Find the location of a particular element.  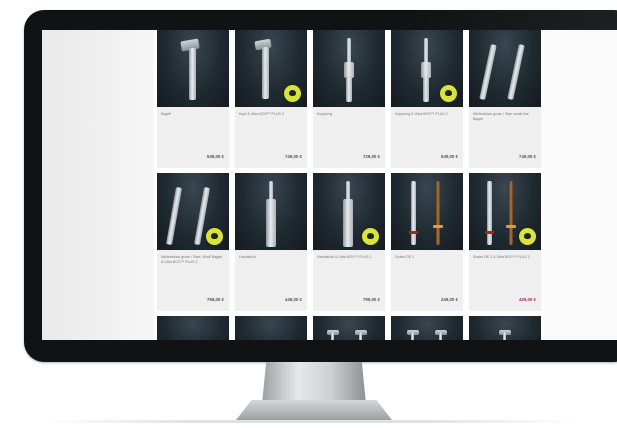

product-price: 249,00 € is located at coordinates (449, 299).